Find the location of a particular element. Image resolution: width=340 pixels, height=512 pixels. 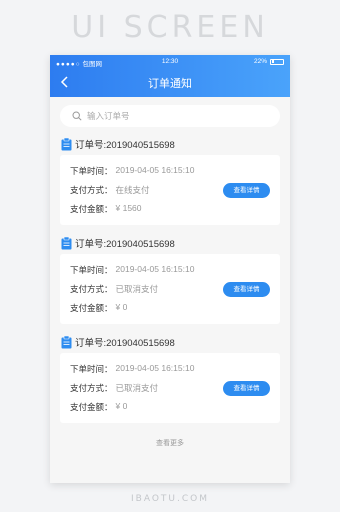

payment-method-value: 在线支付 is located at coordinates (132, 190).